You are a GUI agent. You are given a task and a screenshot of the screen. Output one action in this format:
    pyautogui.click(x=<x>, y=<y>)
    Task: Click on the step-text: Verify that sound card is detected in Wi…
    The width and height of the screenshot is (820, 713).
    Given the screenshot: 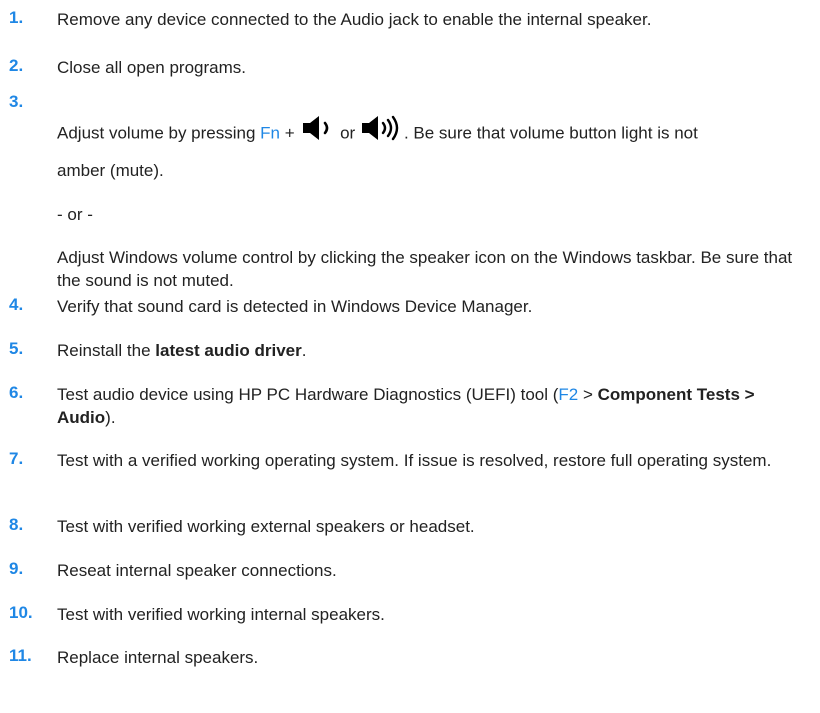 What is the action you would take?
    pyautogui.click(x=295, y=306)
    